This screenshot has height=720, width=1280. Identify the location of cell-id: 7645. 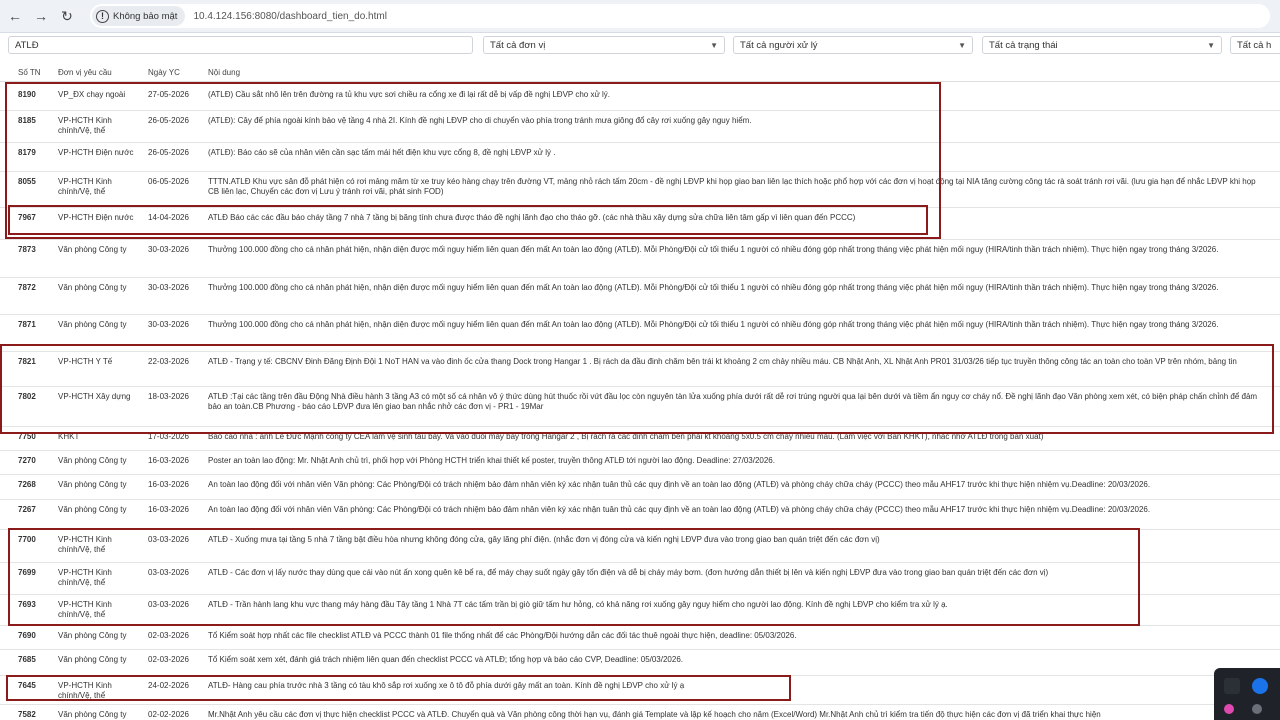
(34, 686).